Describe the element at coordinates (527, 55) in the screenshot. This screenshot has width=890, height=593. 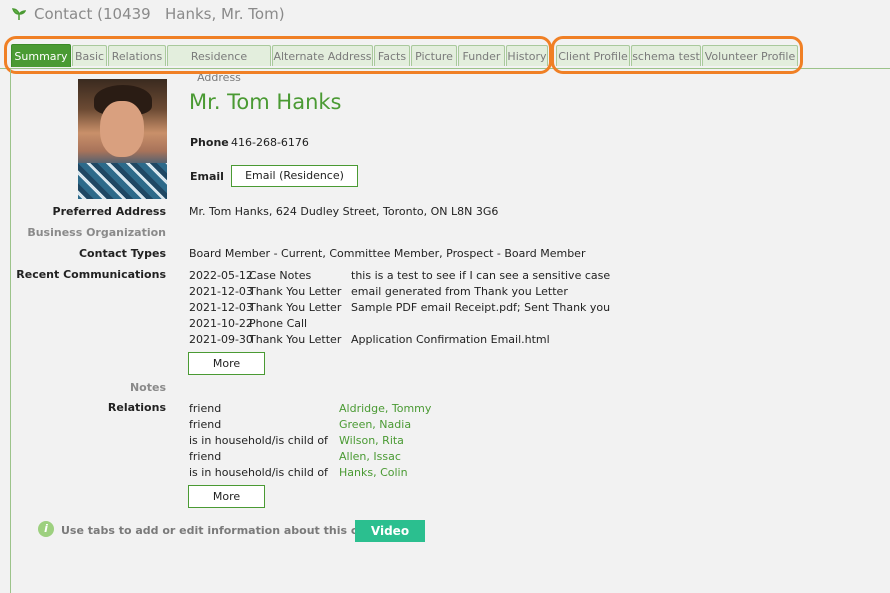
I see `tab-history: History` at that location.